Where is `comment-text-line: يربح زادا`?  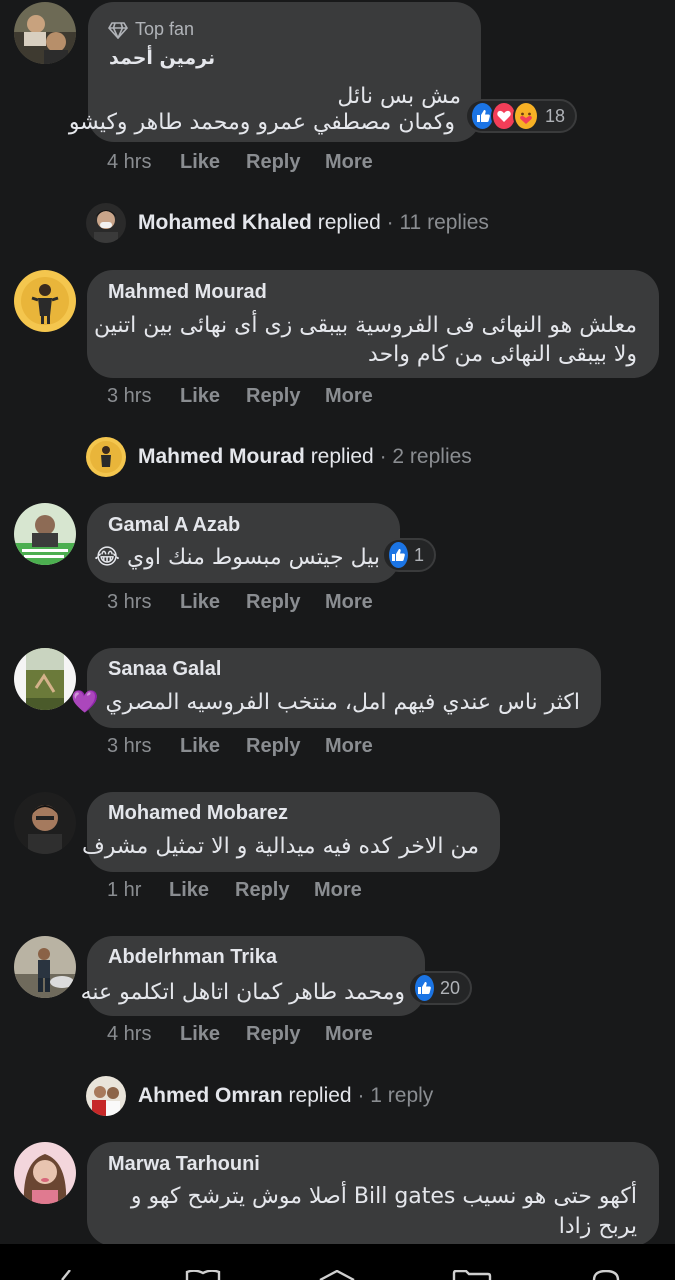 comment-text-line: يربح زادا is located at coordinates (597, 1226).